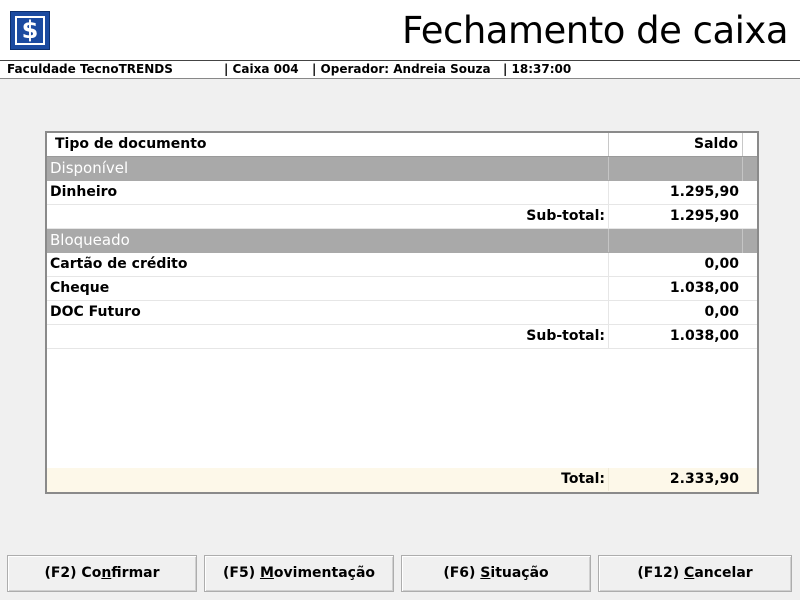  What do you see at coordinates (90, 240) in the screenshot?
I see `group-label: Bloqueado` at bounding box center [90, 240].